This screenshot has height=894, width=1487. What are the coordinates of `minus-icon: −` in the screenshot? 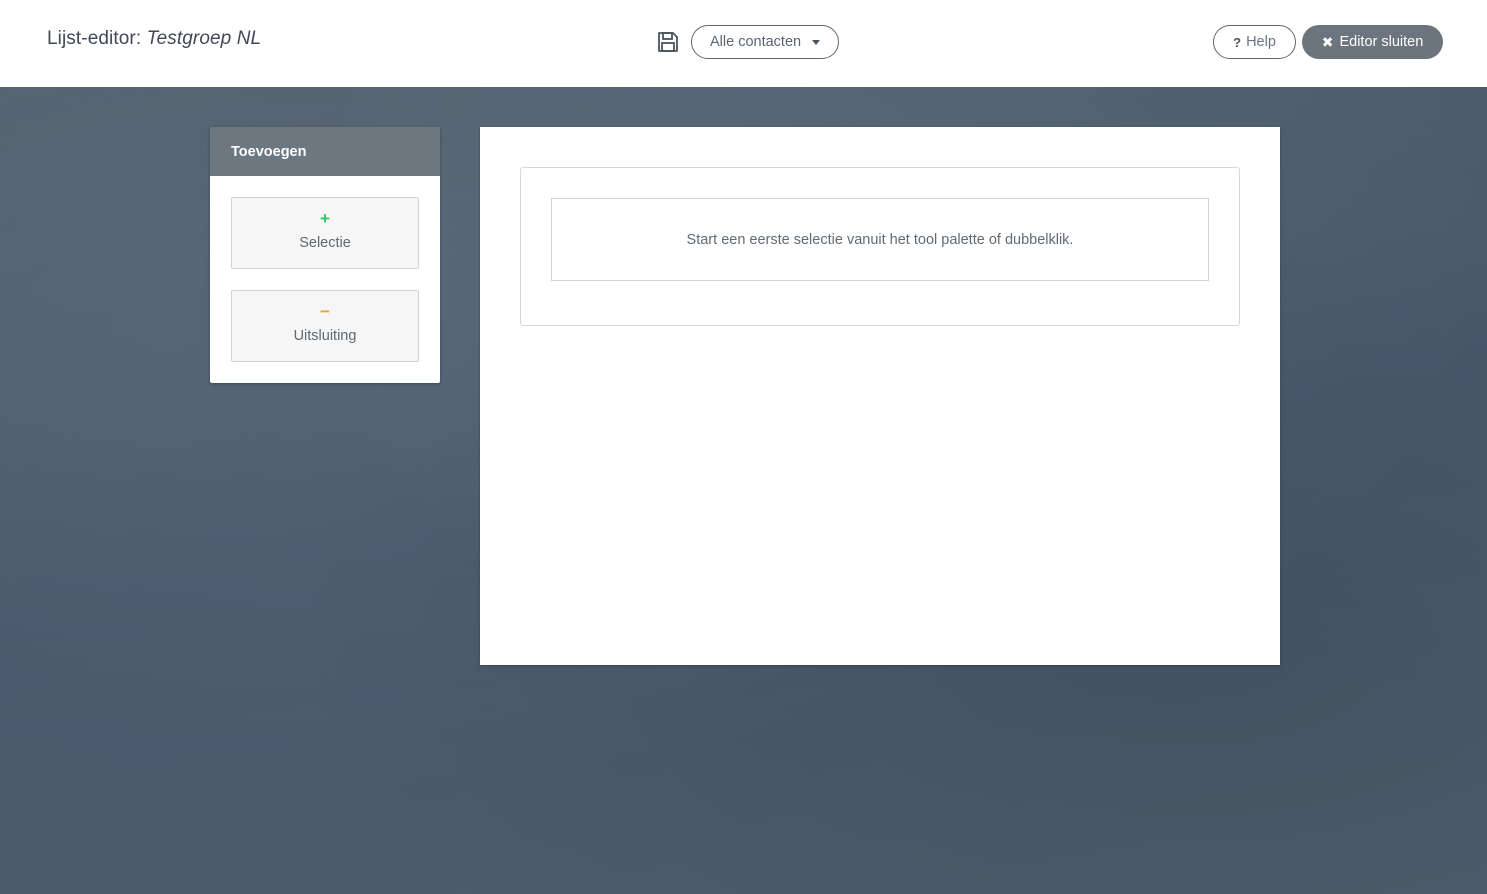 It's located at (325, 311).